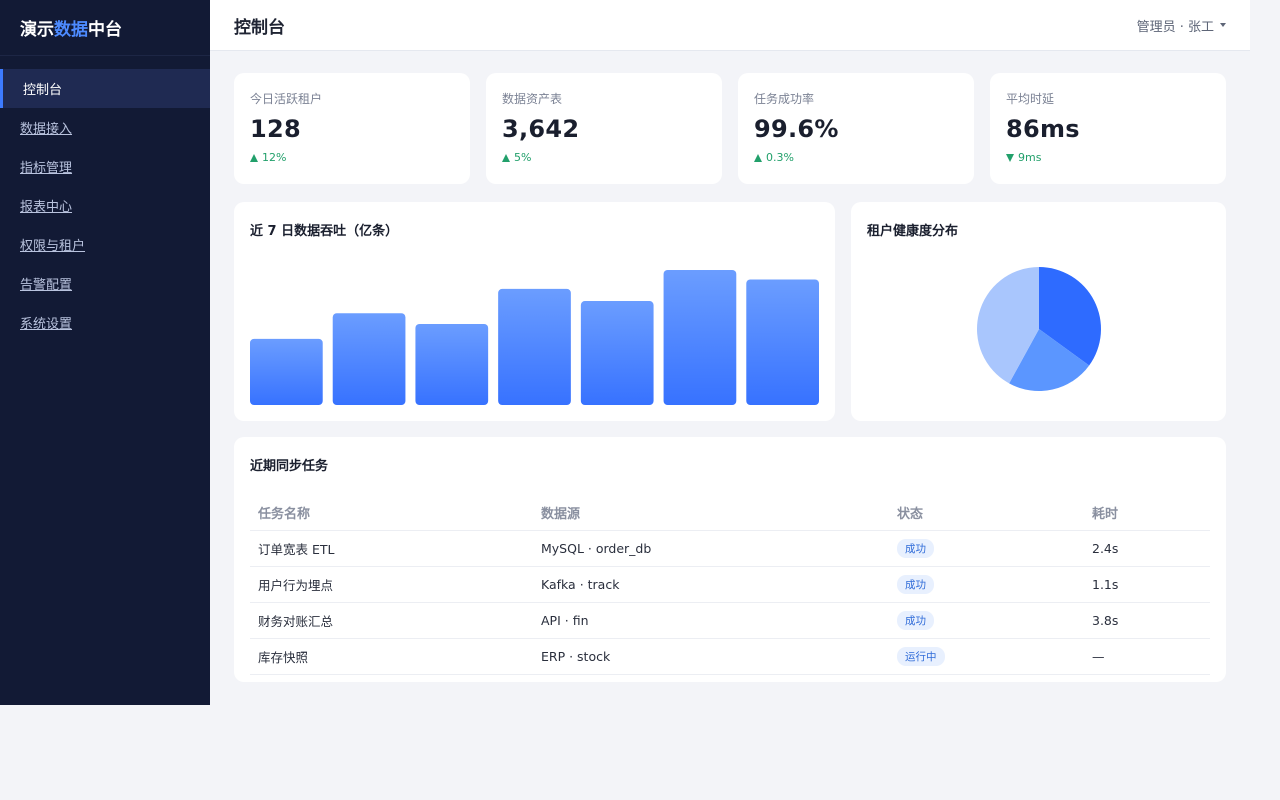  I want to click on pie-chart, so click(1039, 329).